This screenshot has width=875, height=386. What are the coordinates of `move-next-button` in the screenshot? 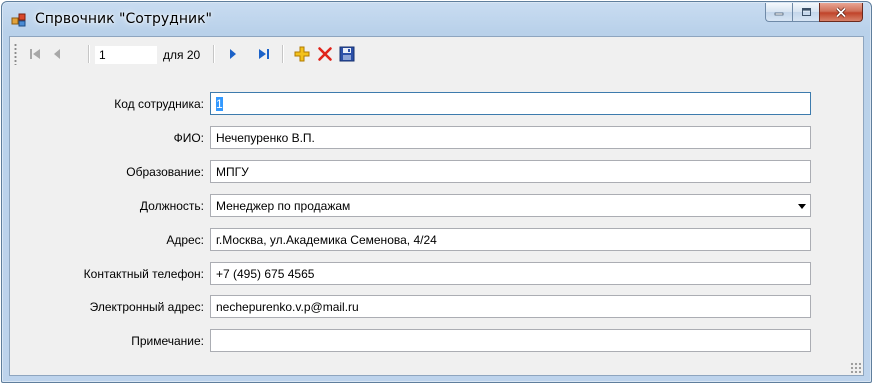 It's located at (233, 54).